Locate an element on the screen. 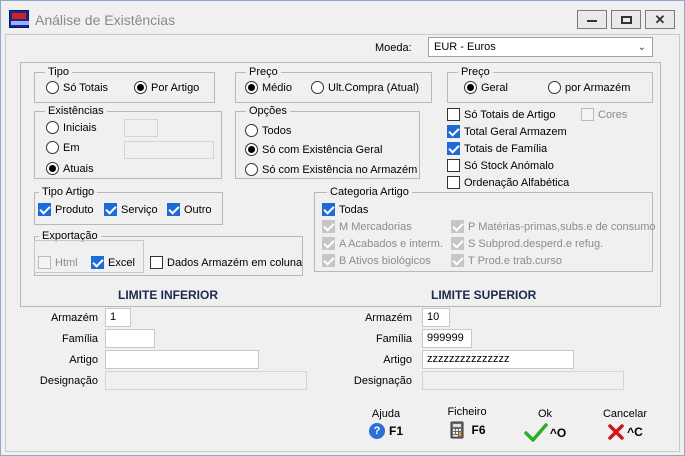 The height and width of the screenshot is (456, 685). moeda-label: Moeda: is located at coordinates (393, 48).